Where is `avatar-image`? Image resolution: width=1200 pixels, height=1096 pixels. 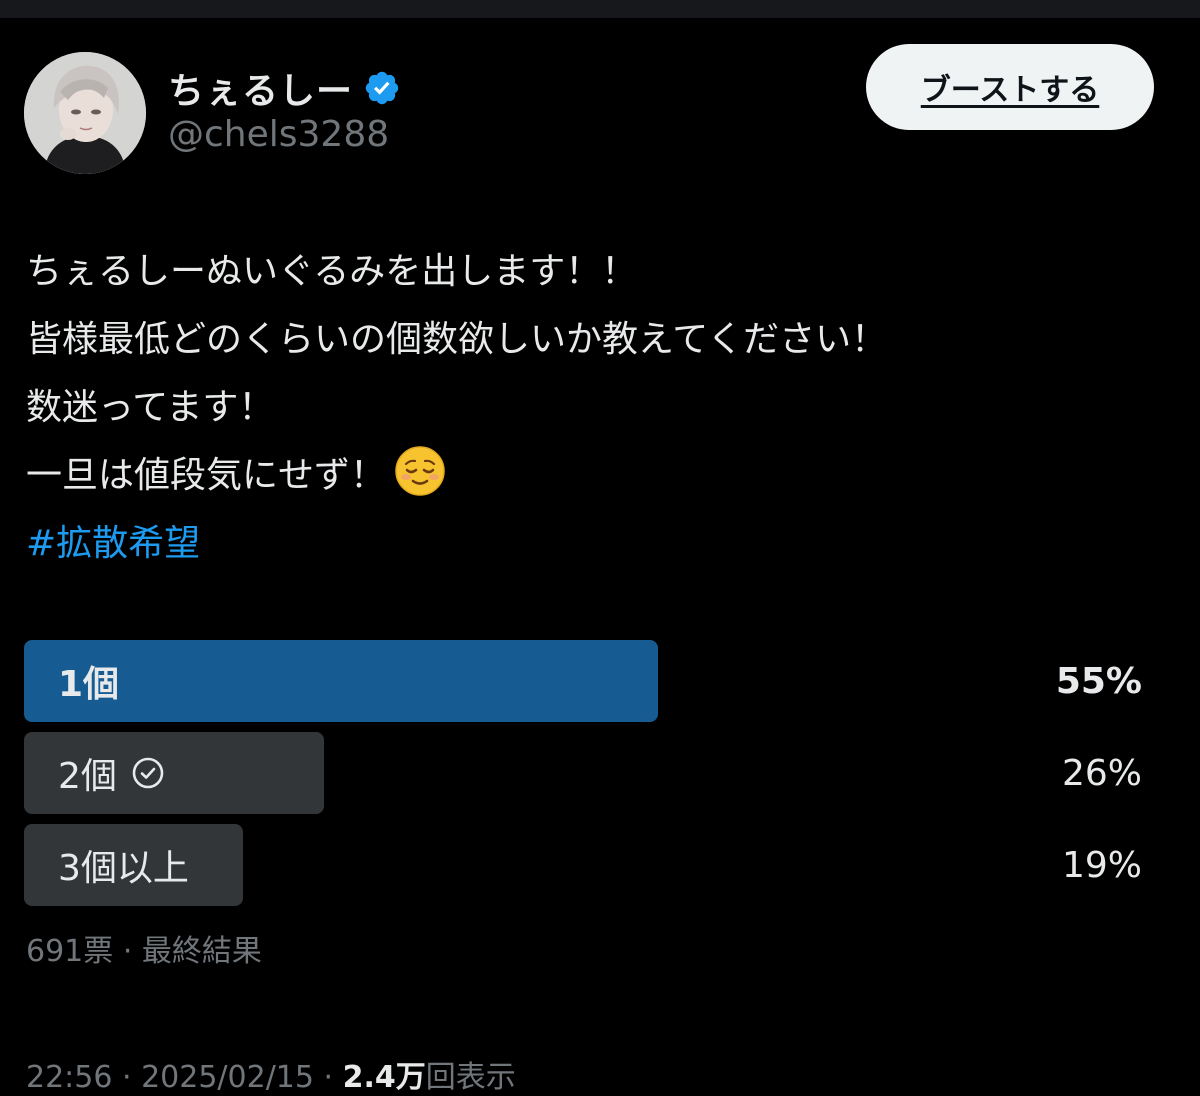
avatar-image is located at coordinates (85, 113).